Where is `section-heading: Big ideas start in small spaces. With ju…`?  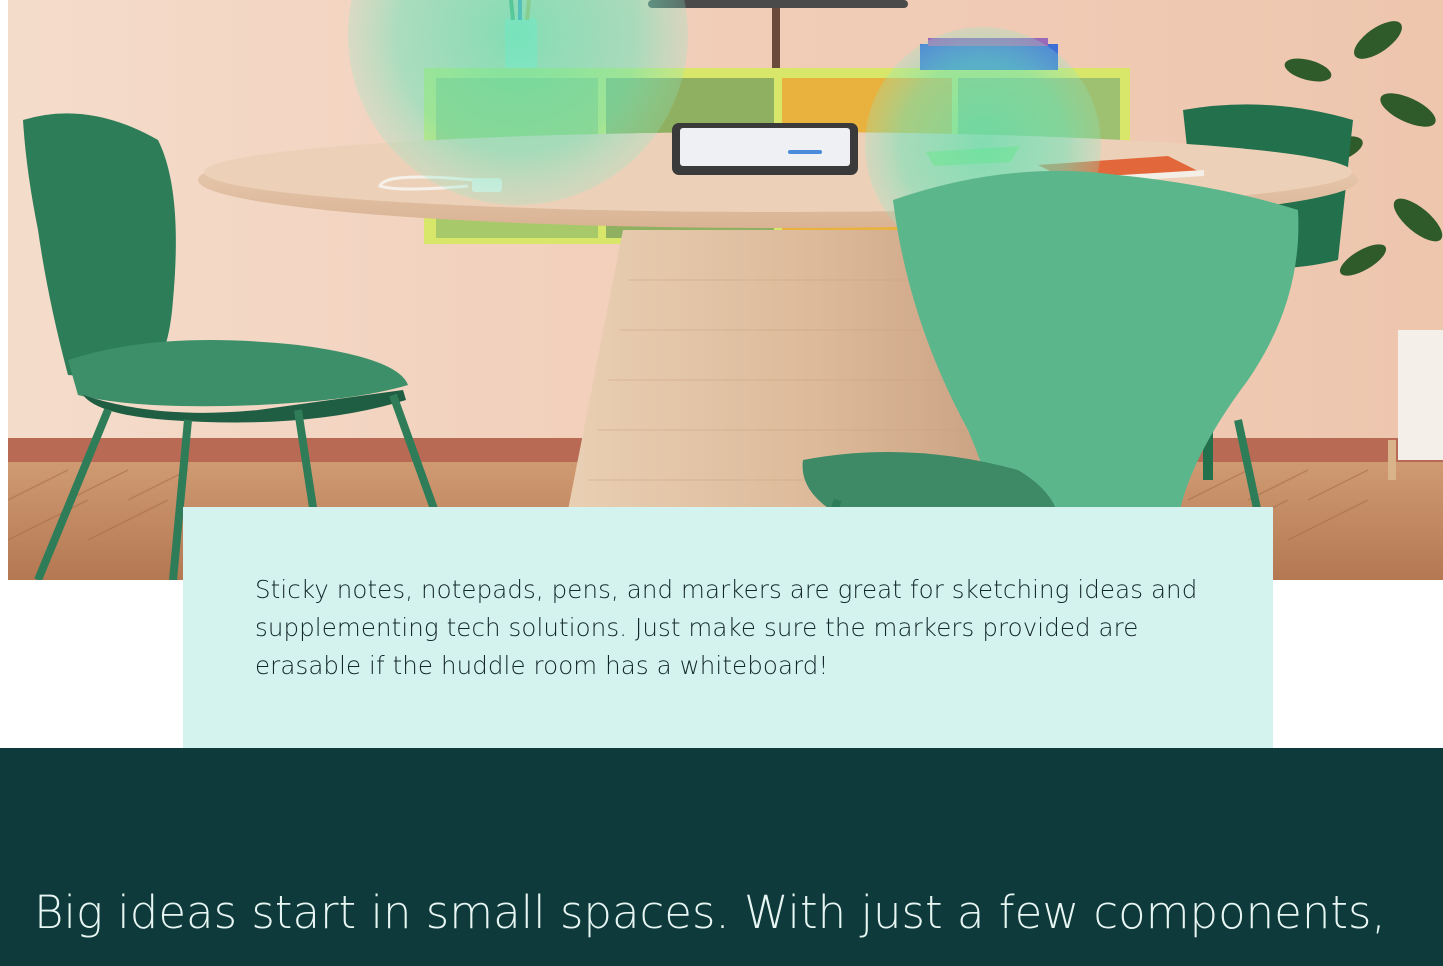 section-heading: Big ideas start in small spaces. With ju… is located at coordinates (710, 912).